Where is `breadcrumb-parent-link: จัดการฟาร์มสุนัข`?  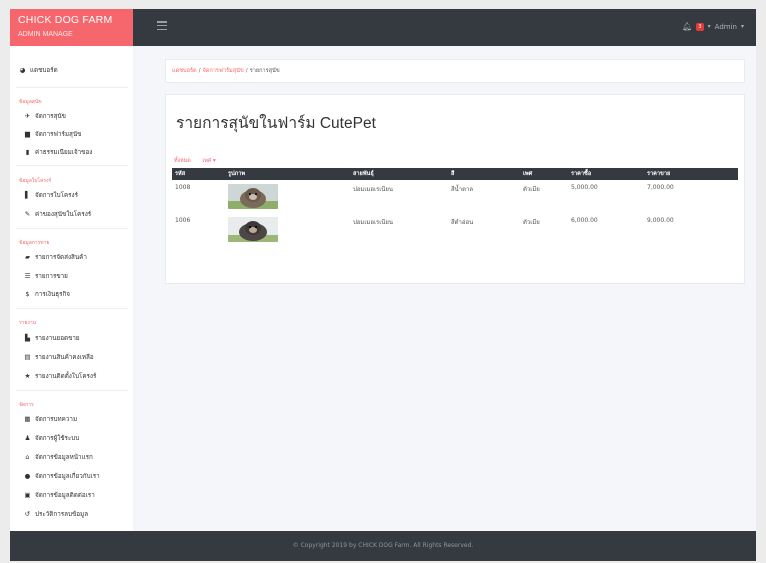
breadcrumb-parent-link: จัดการฟาร์มสุนัข is located at coordinates (222, 71).